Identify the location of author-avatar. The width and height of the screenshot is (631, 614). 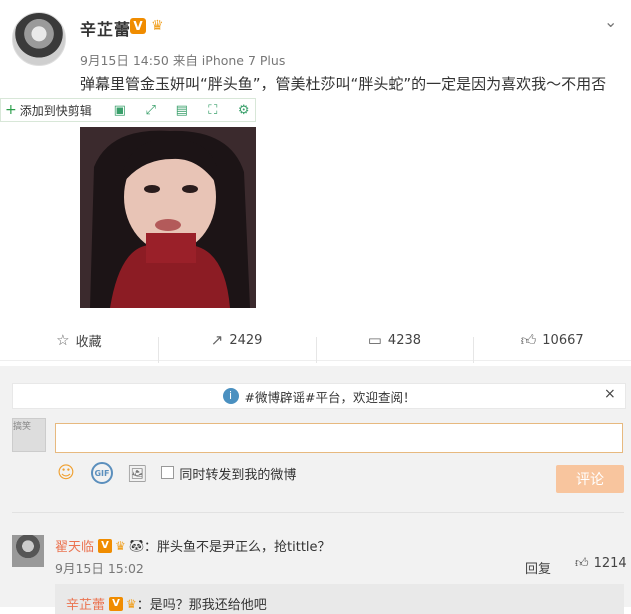
(39, 39).